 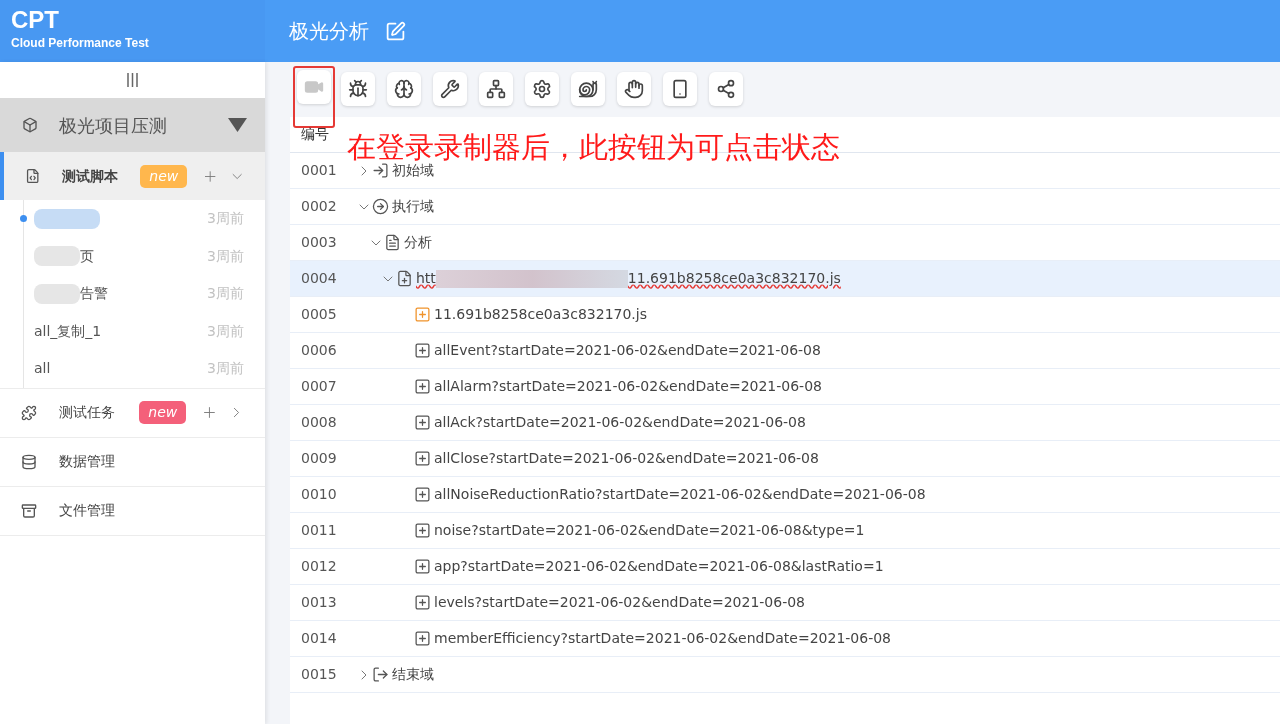 What do you see at coordinates (659, 566) in the screenshot?
I see `tree-node-label: app?startDate=2021-06-02&endDate=2021-06-08&lastRatio=1` at bounding box center [659, 566].